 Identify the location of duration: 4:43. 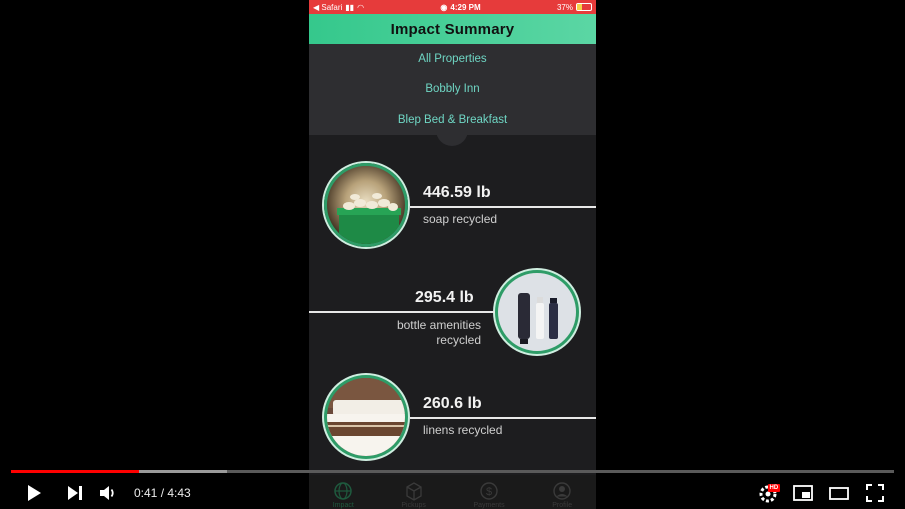
(179, 493).